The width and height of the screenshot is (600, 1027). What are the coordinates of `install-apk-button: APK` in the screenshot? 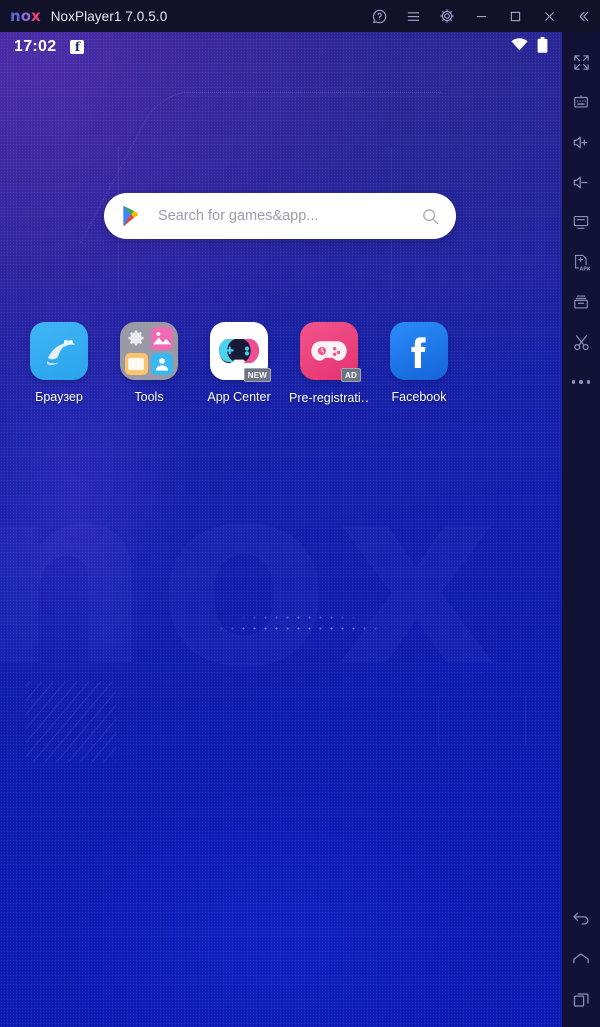 It's located at (581, 262).